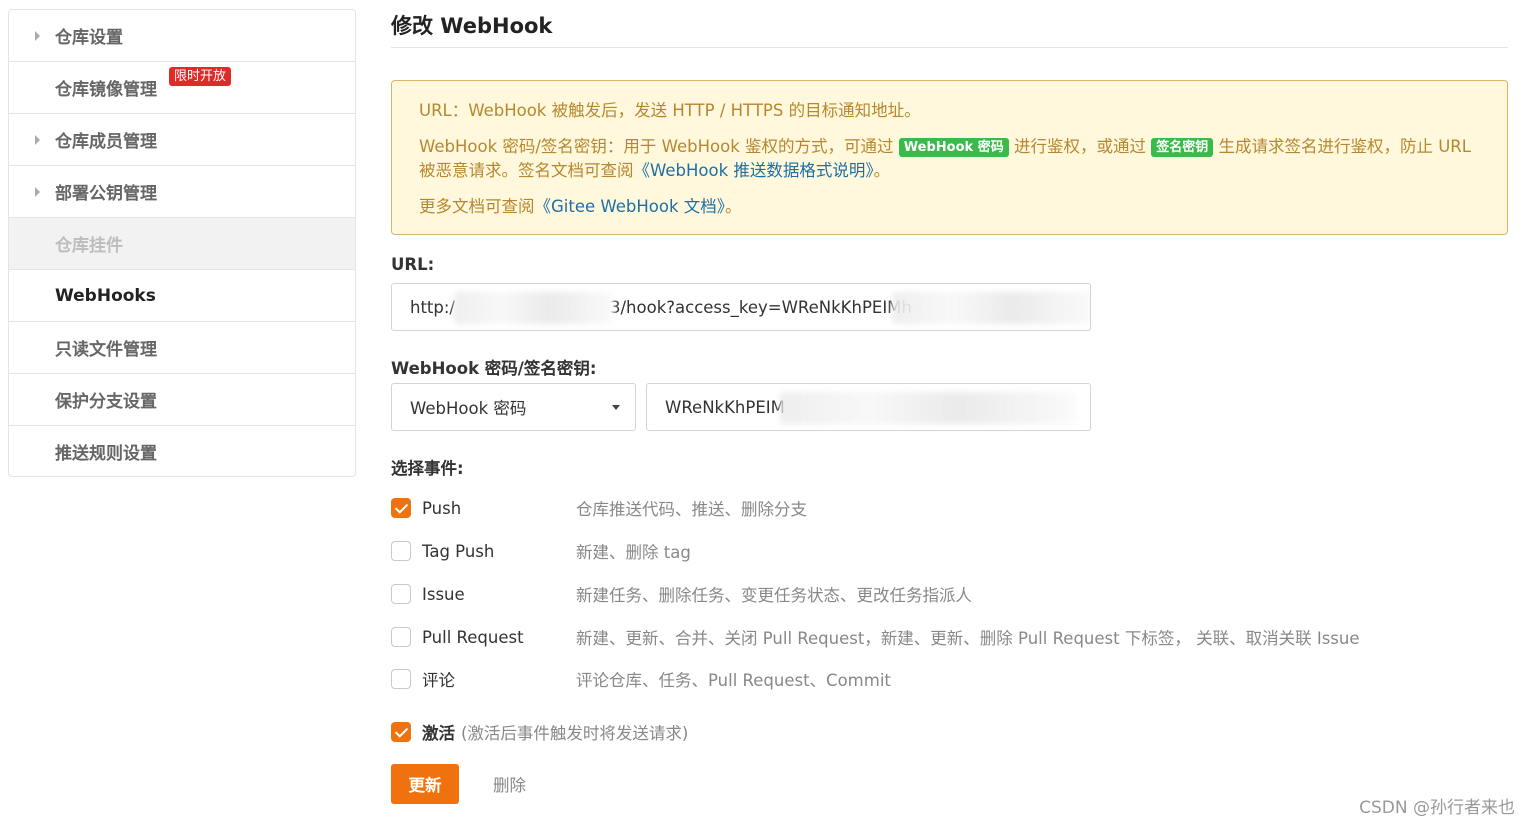  I want to click on activate-checkbox, so click(401, 732).